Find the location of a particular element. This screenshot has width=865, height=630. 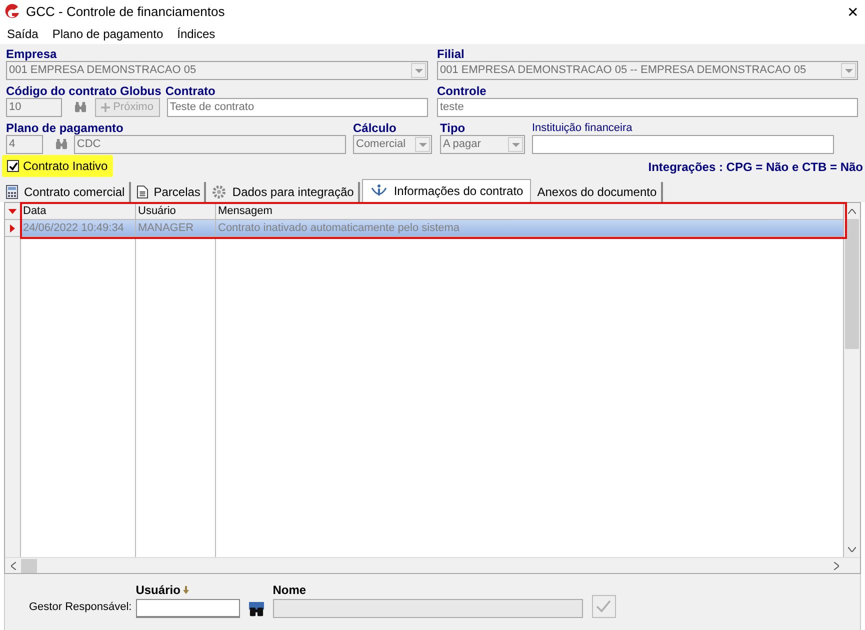

tab: Informações do contrato is located at coordinates (447, 190).